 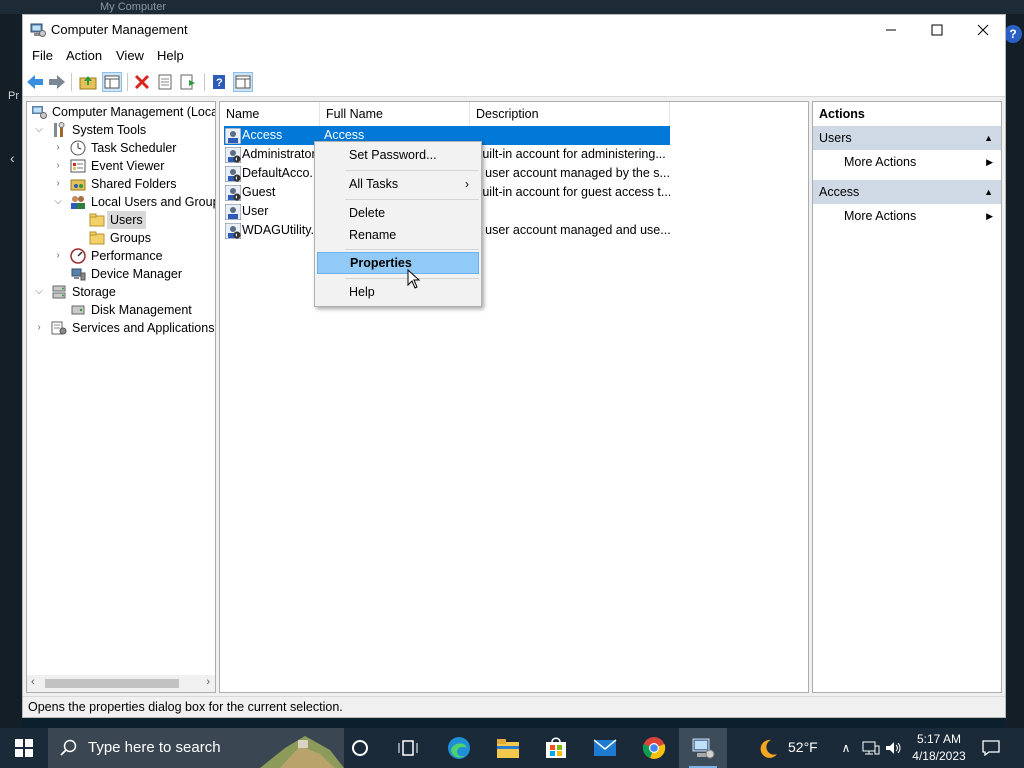 I want to click on actions-section-access: Access ▲, so click(x=907, y=192).